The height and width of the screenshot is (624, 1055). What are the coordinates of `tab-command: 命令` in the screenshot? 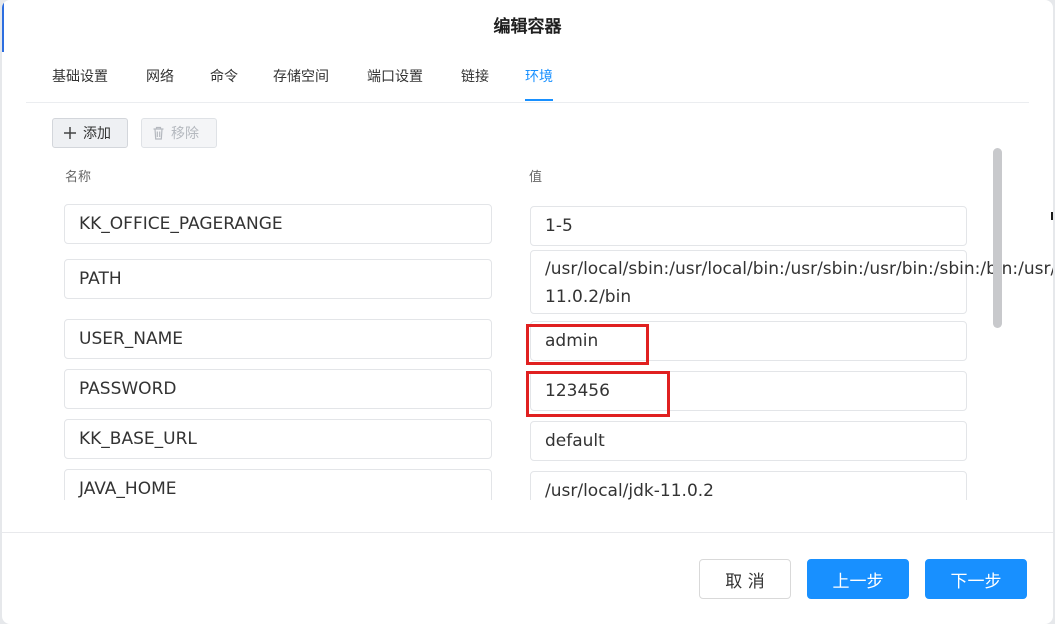 It's located at (224, 83).